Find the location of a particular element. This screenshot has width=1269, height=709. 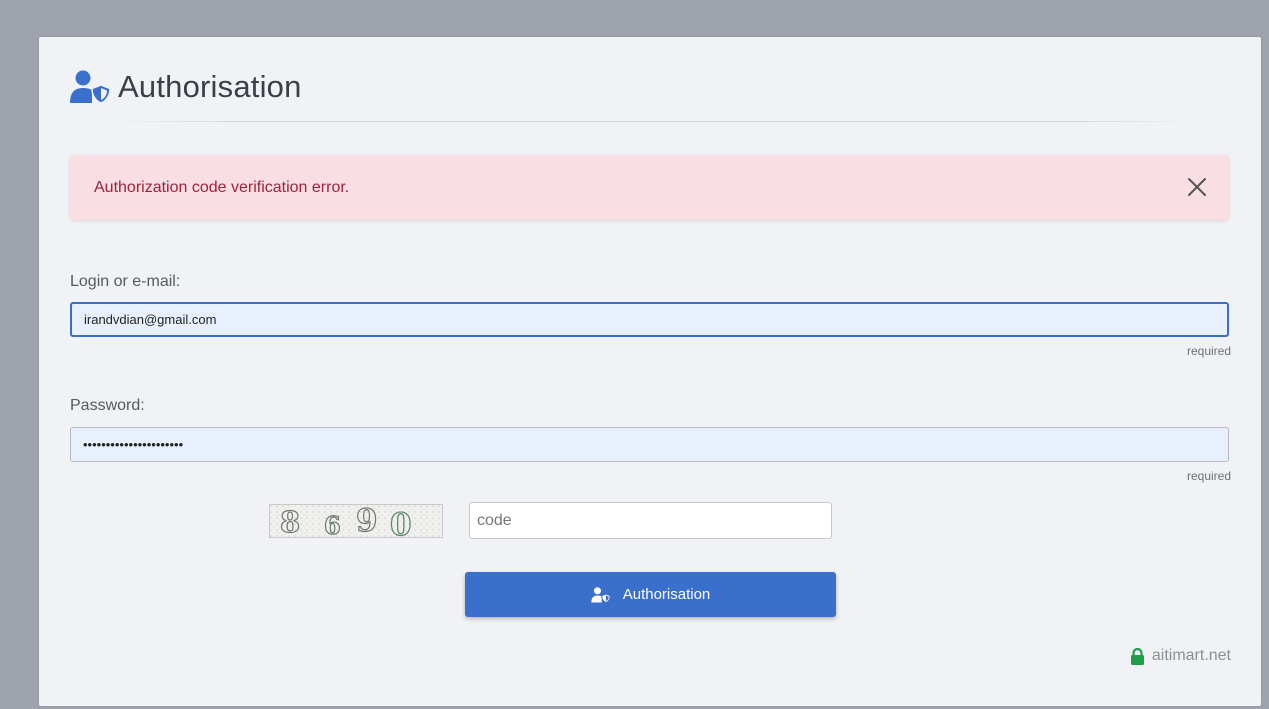

error-message: Authorization code verification error. is located at coordinates (222, 187).